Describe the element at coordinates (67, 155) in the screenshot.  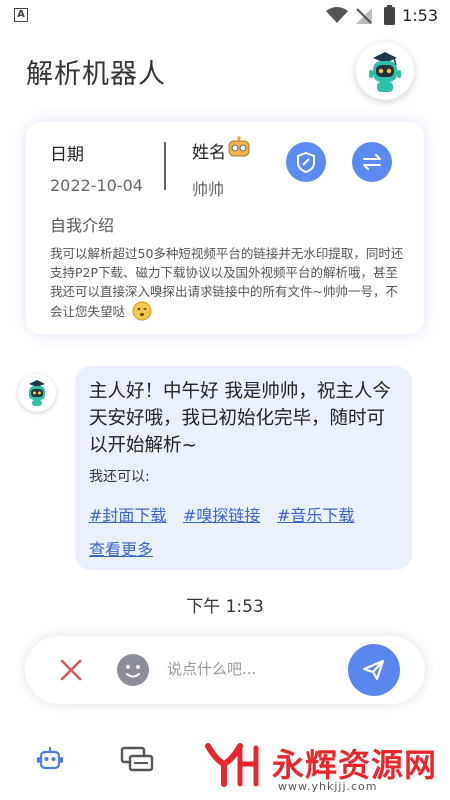
I see `date-label: 日期` at that location.